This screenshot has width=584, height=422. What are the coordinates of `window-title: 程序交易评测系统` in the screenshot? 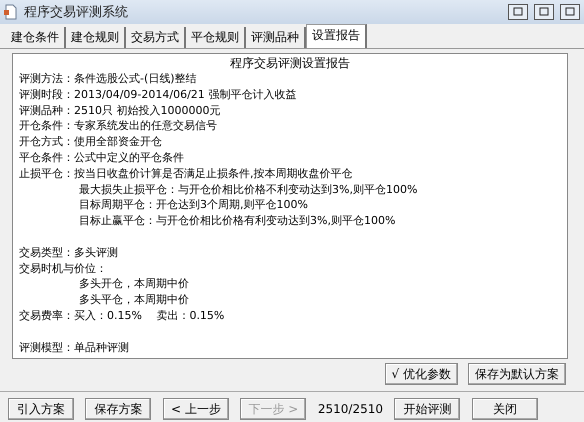 It's located at (76, 12).